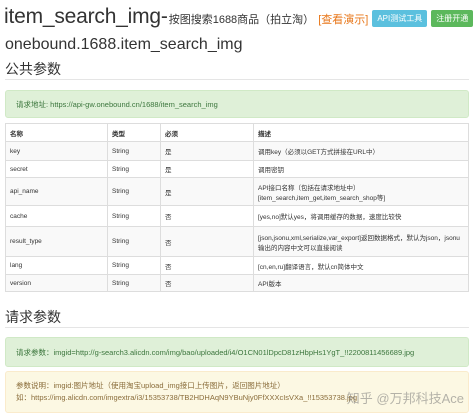 This screenshot has width=474, height=415. What do you see at coordinates (33, 69) in the screenshot?
I see `public-params-heading: 公共参数` at bounding box center [33, 69].